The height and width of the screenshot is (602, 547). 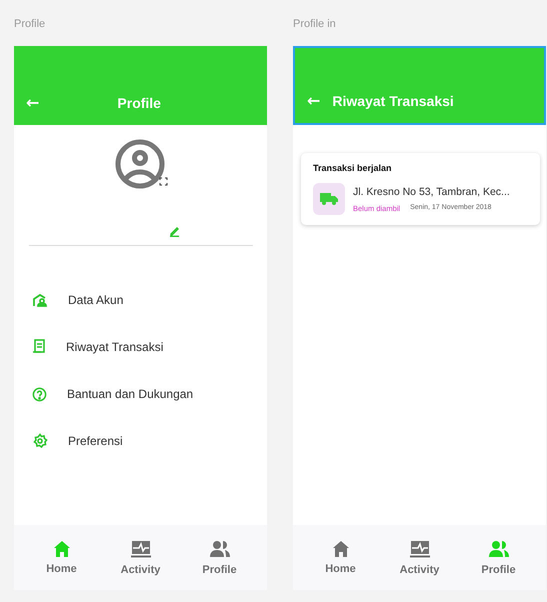 I want to click on truck-icon, so click(x=329, y=199).